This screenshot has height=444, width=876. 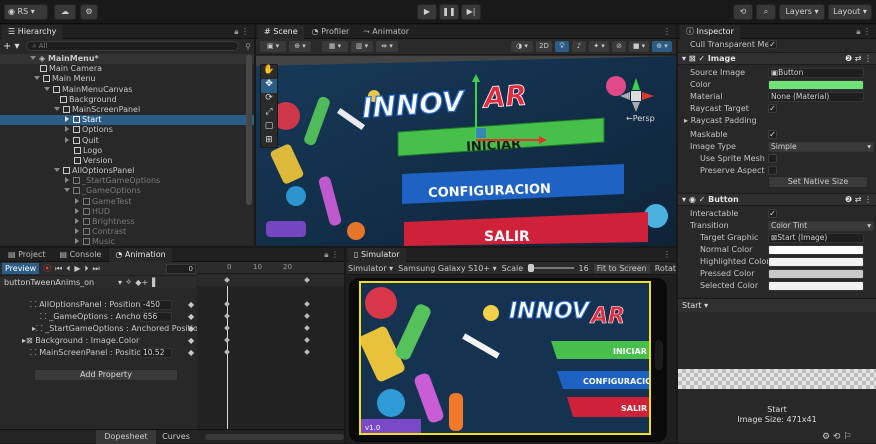 I want to click on rect-tool-icon: ▢, so click(x=269, y=128).